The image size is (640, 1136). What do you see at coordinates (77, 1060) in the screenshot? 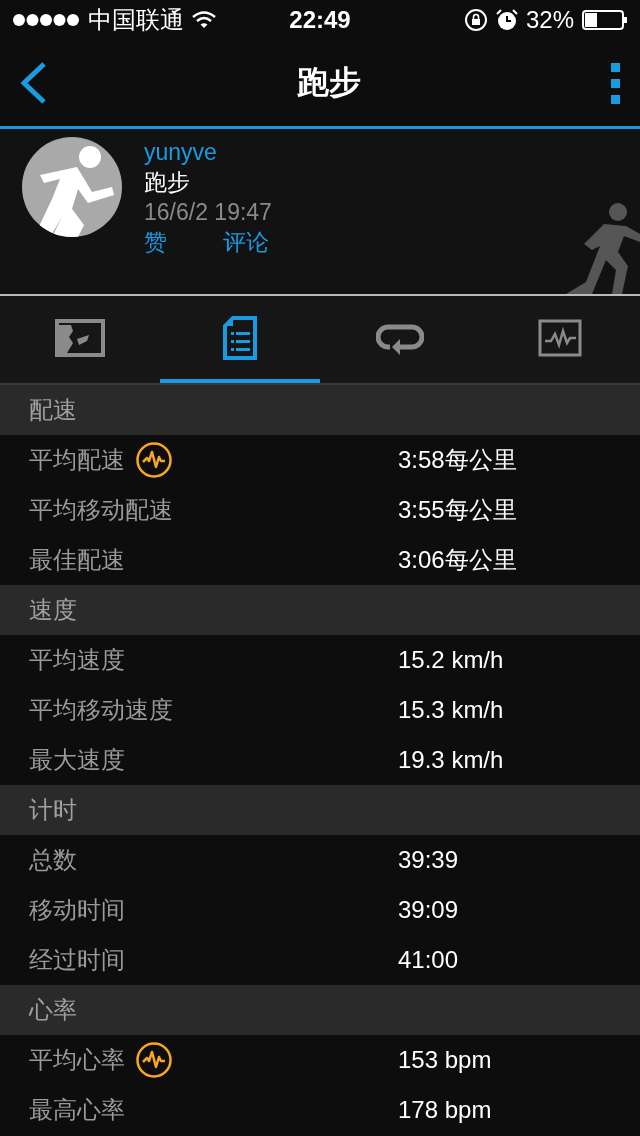
I see `stat-label: 平均心率` at bounding box center [77, 1060].